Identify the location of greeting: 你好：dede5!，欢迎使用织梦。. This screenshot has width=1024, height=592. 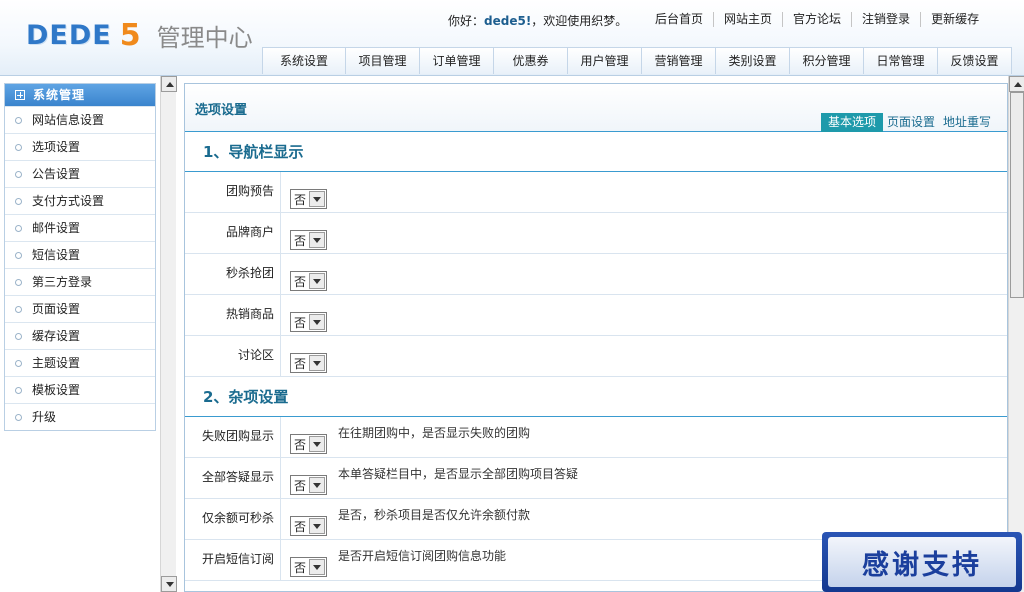
(537, 20).